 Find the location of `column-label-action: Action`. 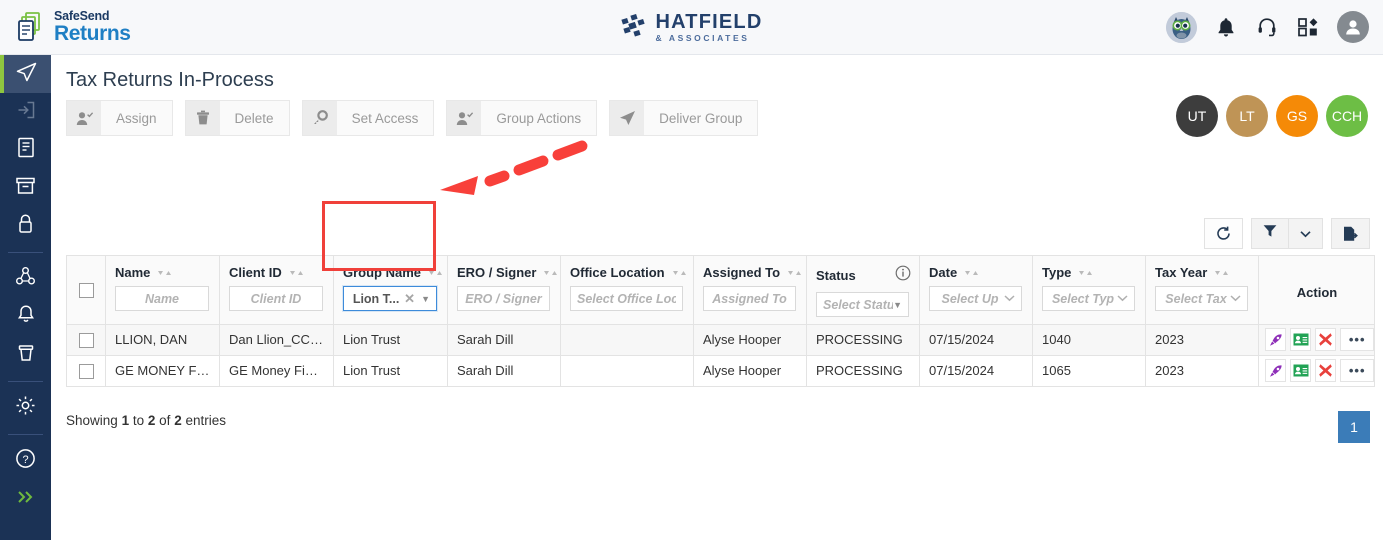

column-label-action: Action is located at coordinates (1317, 292).